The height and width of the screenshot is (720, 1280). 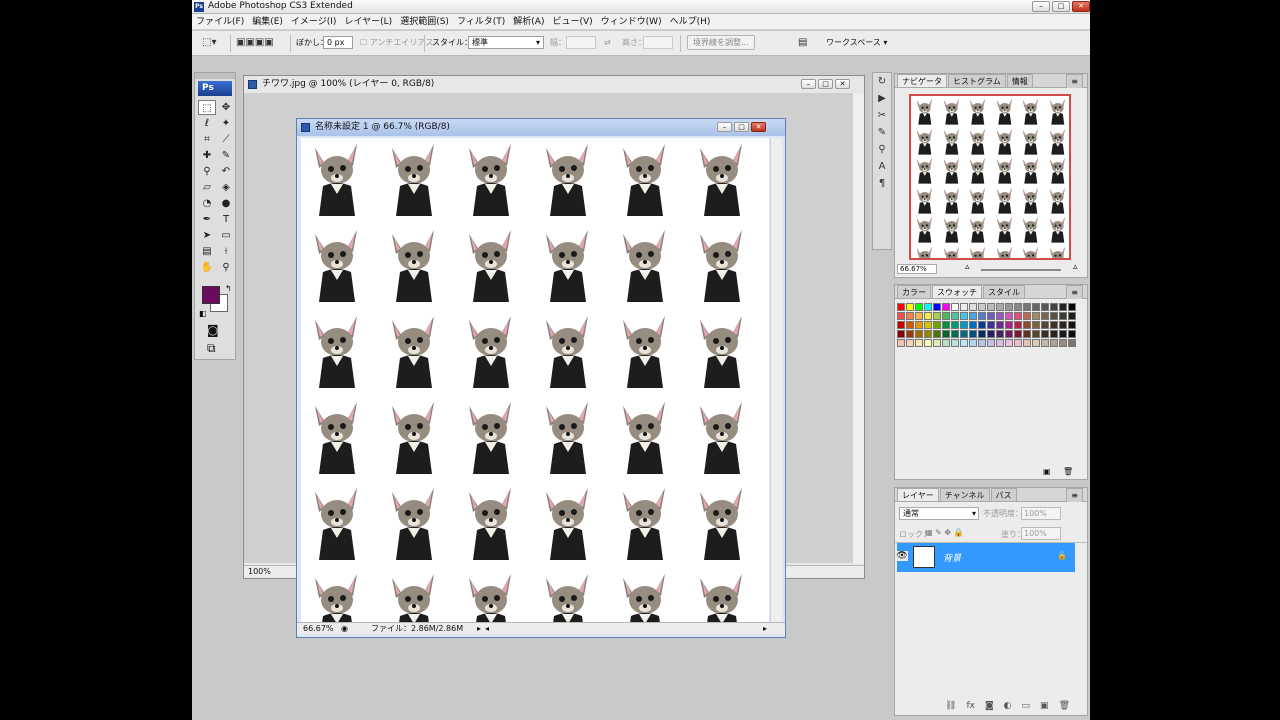 What do you see at coordinates (226, 251) in the screenshot?
I see `eyedropper-tool-icon: ⟊` at bounding box center [226, 251].